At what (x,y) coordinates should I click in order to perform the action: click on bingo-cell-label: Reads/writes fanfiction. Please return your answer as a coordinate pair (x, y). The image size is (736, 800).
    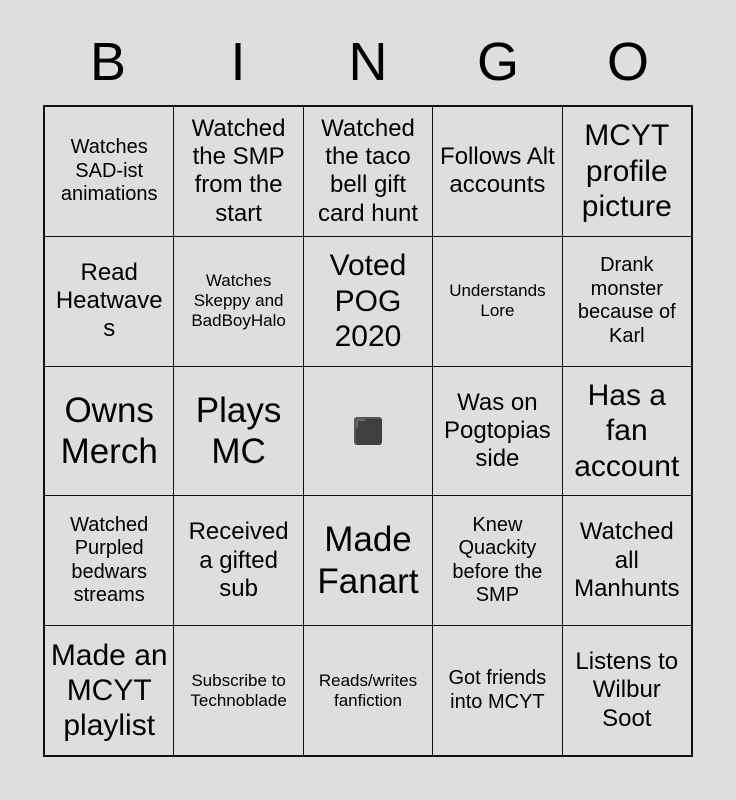
    Looking at the image, I should click on (368, 690).